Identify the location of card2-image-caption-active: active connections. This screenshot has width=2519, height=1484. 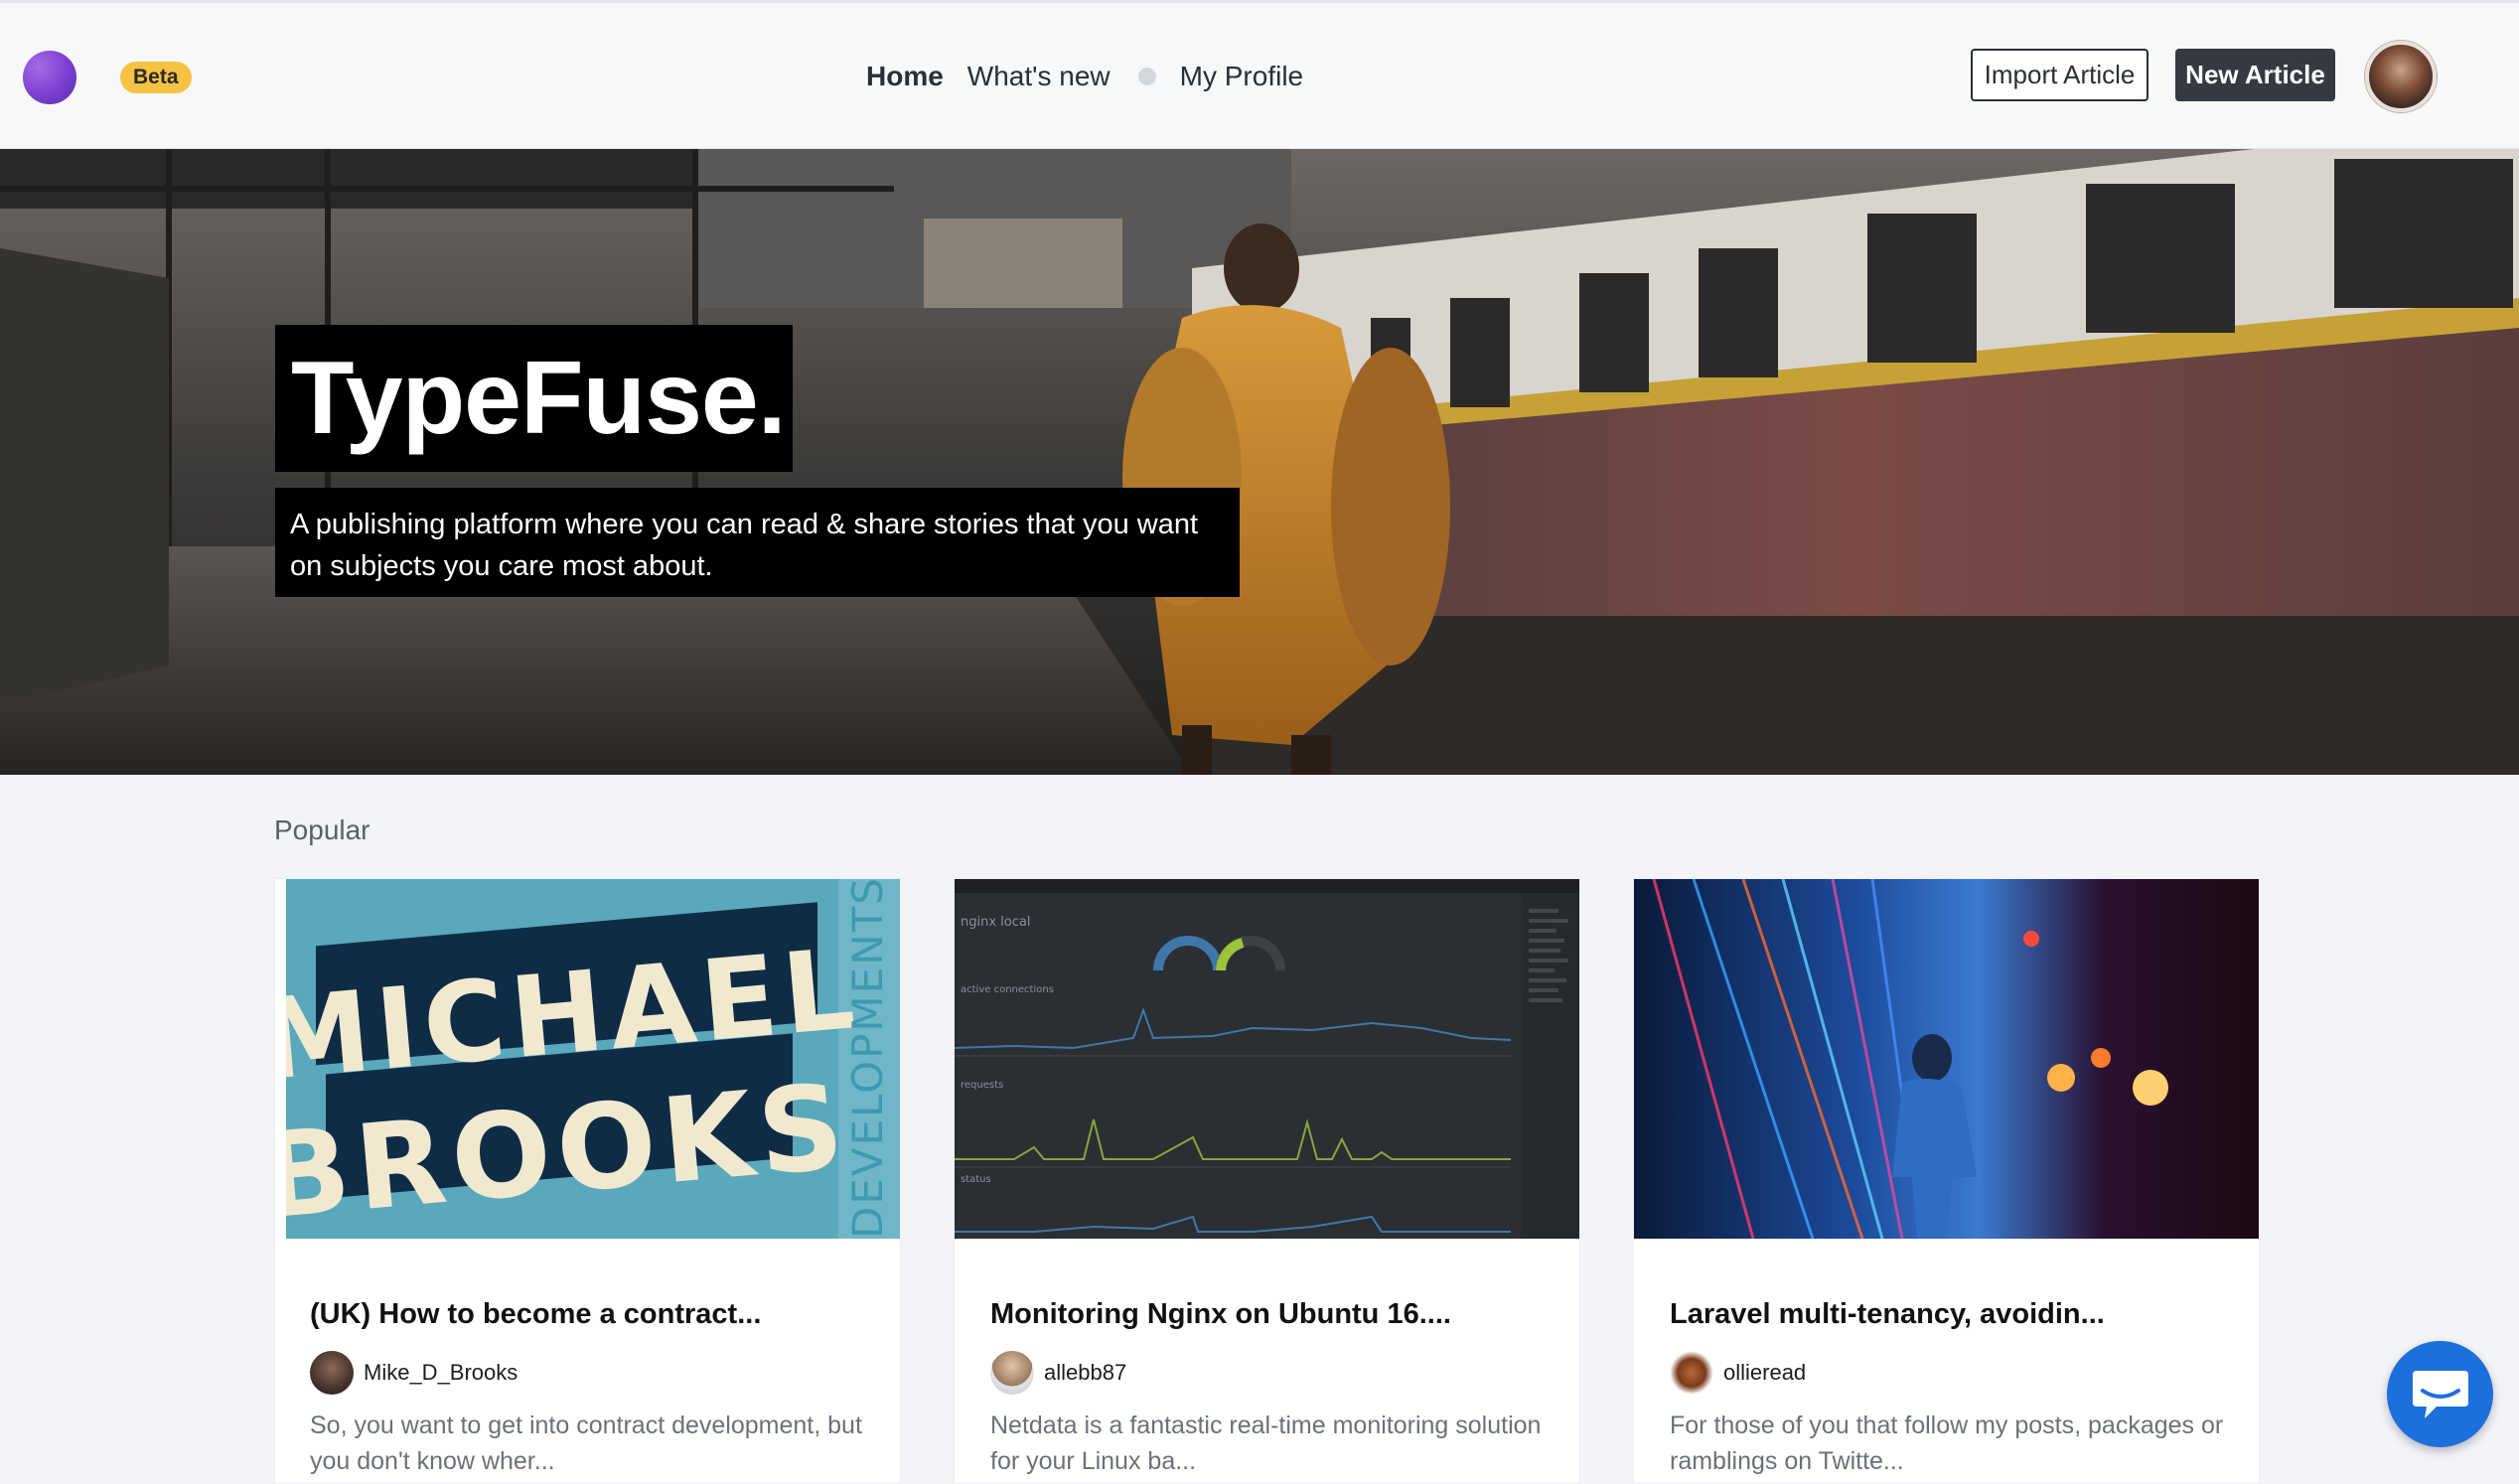
(1008, 989).